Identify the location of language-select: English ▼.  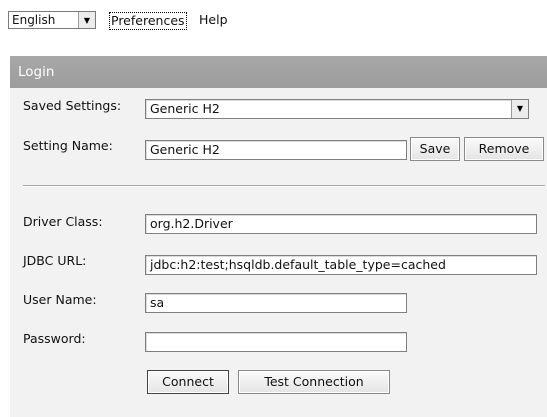
(52, 20).